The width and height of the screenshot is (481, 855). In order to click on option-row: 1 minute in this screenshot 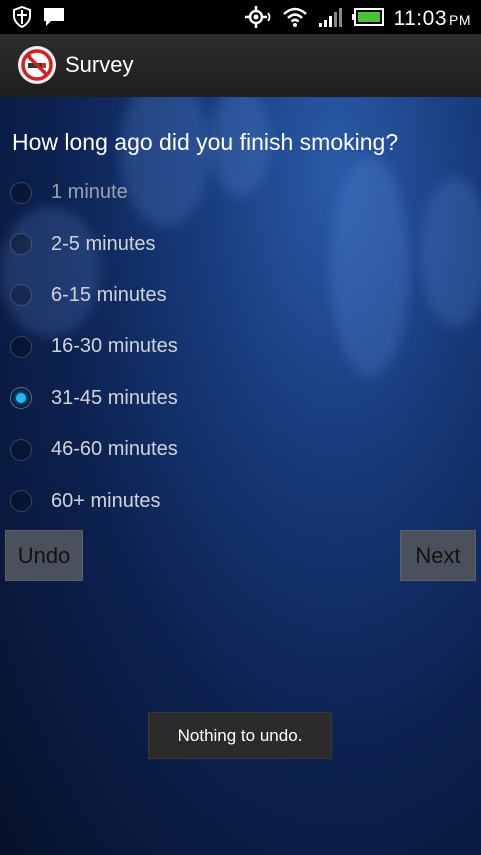, I will do `click(238, 192)`.